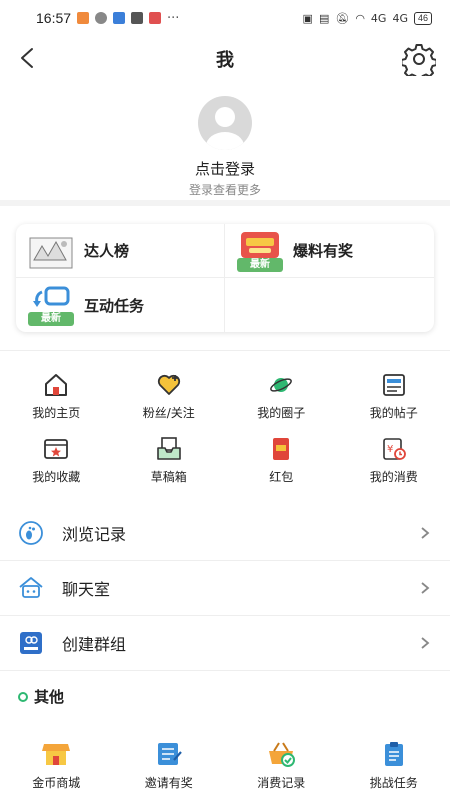 Image resolution: width=450 pixels, height=800 pixels. I want to click on app-notify-icon, so click(119, 18).